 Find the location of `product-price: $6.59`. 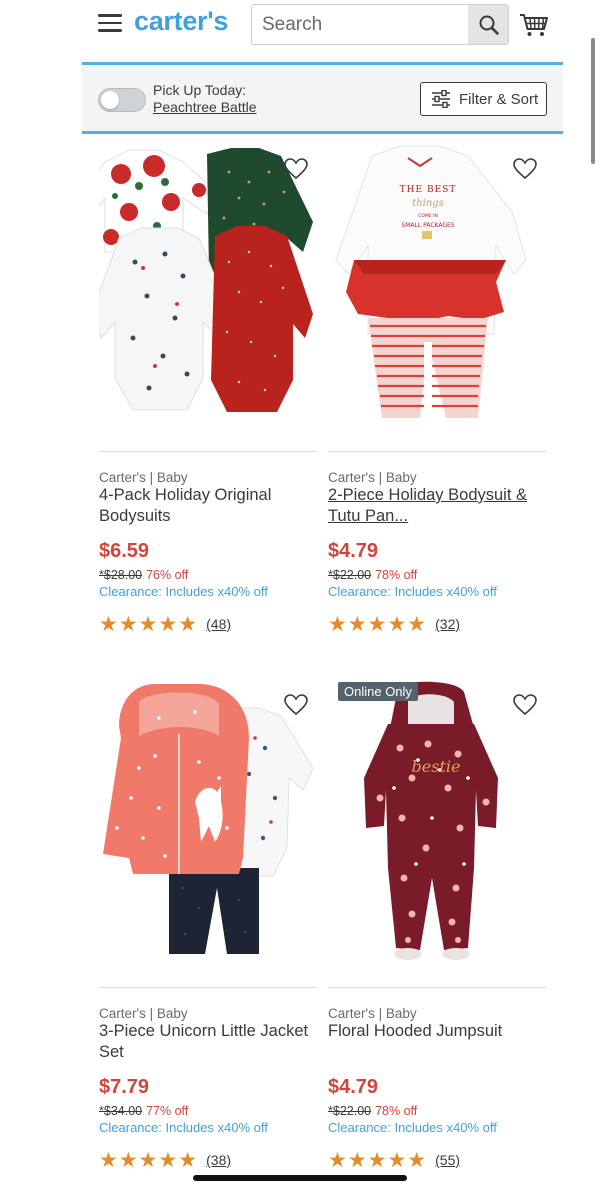

product-price: $6.59 is located at coordinates (124, 551).